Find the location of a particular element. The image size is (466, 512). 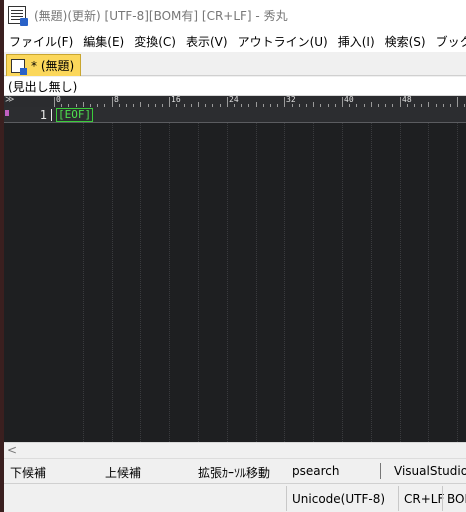

status-encoding: Unicode(UTF-8) is located at coordinates (338, 499).